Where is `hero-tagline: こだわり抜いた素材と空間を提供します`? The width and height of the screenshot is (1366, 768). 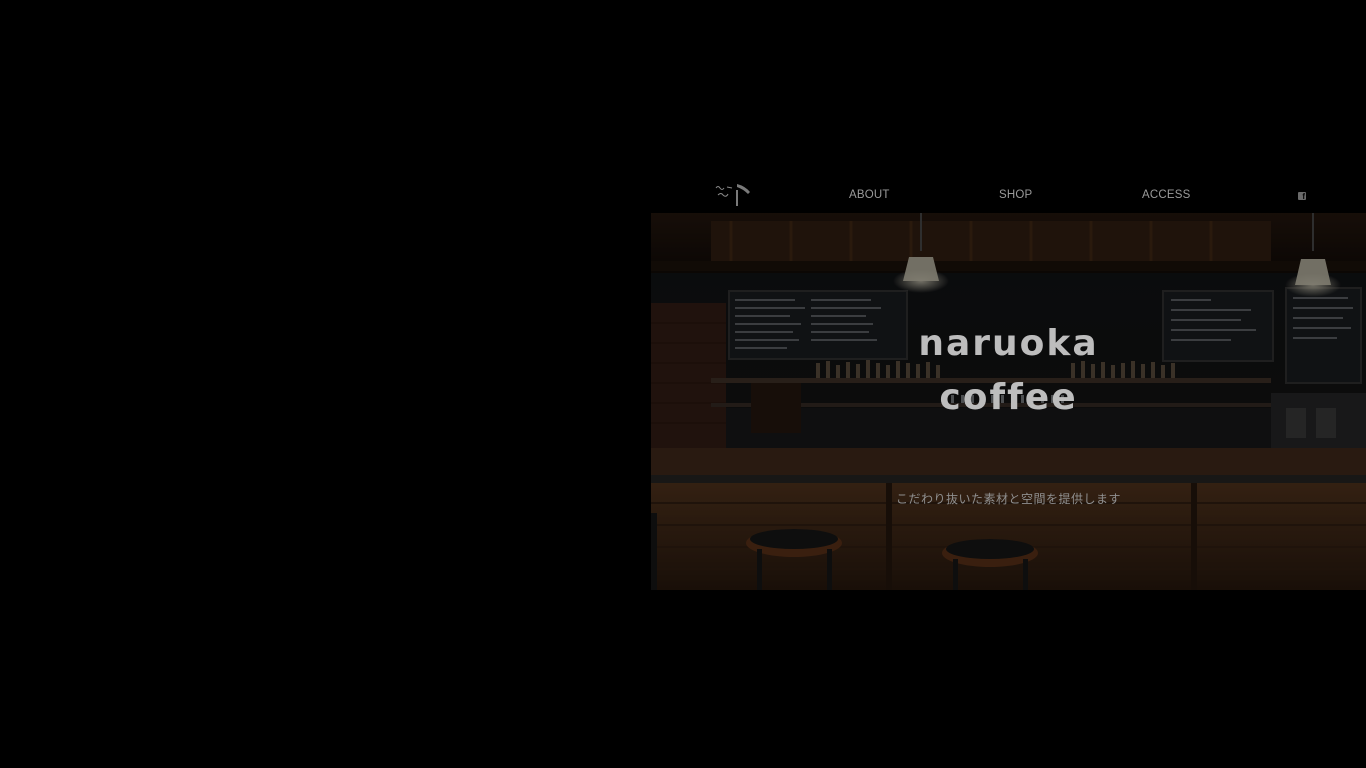 hero-tagline: こだわり抜いた素材と空間を提供します is located at coordinates (1008, 499).